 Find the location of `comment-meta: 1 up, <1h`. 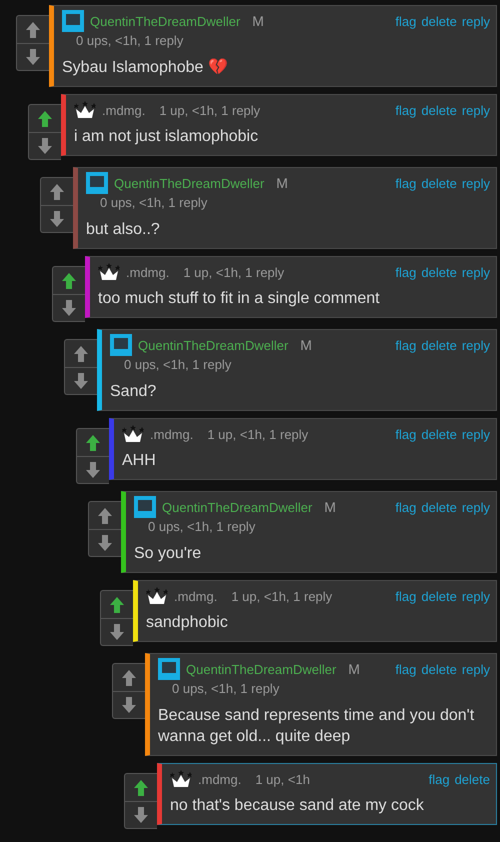

comment-meta: 1 up, <1h is located at coordinates (282, 779).